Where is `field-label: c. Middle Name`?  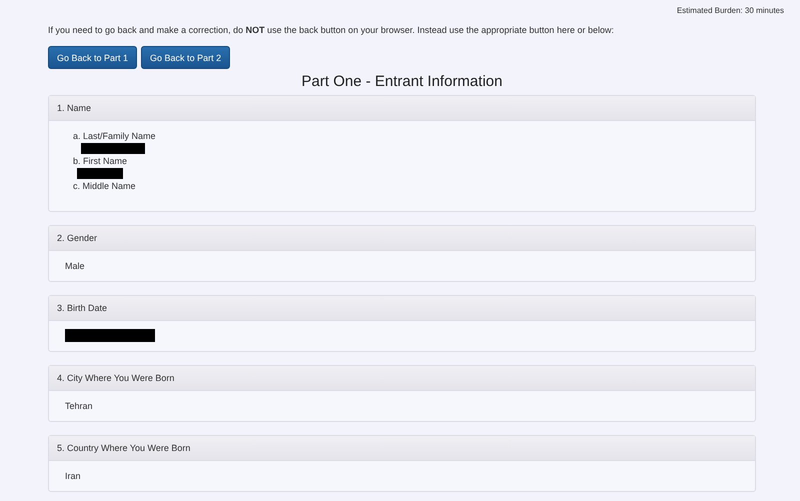
field-label: c. Middle Name is located at coordinates (104, 186).